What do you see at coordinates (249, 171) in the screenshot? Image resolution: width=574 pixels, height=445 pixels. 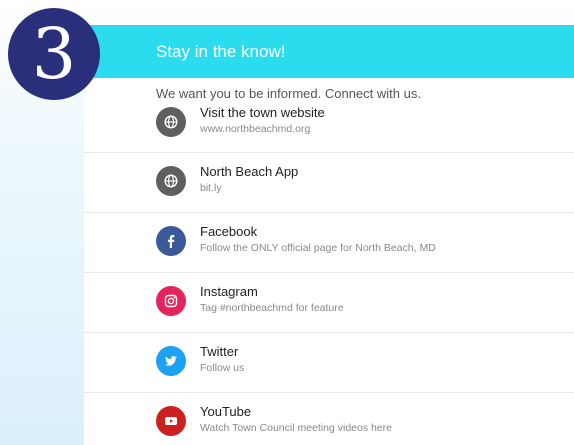 I see `link-title: North Beach App` at bounding box center [249, 171].